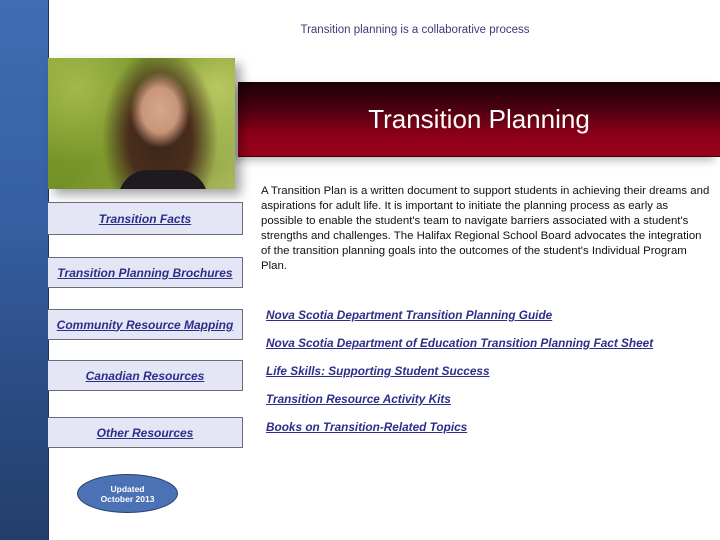  I want to click on title-banner: Transition Planning, so click(479, 119).